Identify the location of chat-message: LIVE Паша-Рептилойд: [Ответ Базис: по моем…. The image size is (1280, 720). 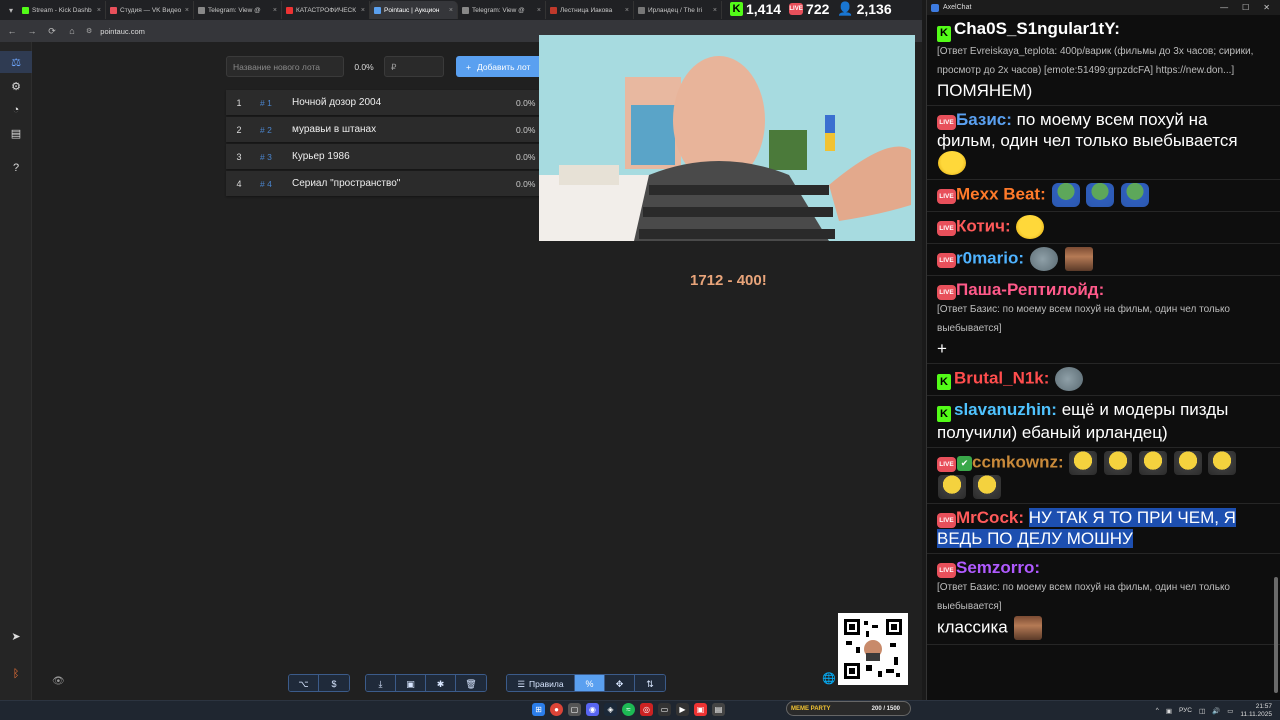
(1103, 320).